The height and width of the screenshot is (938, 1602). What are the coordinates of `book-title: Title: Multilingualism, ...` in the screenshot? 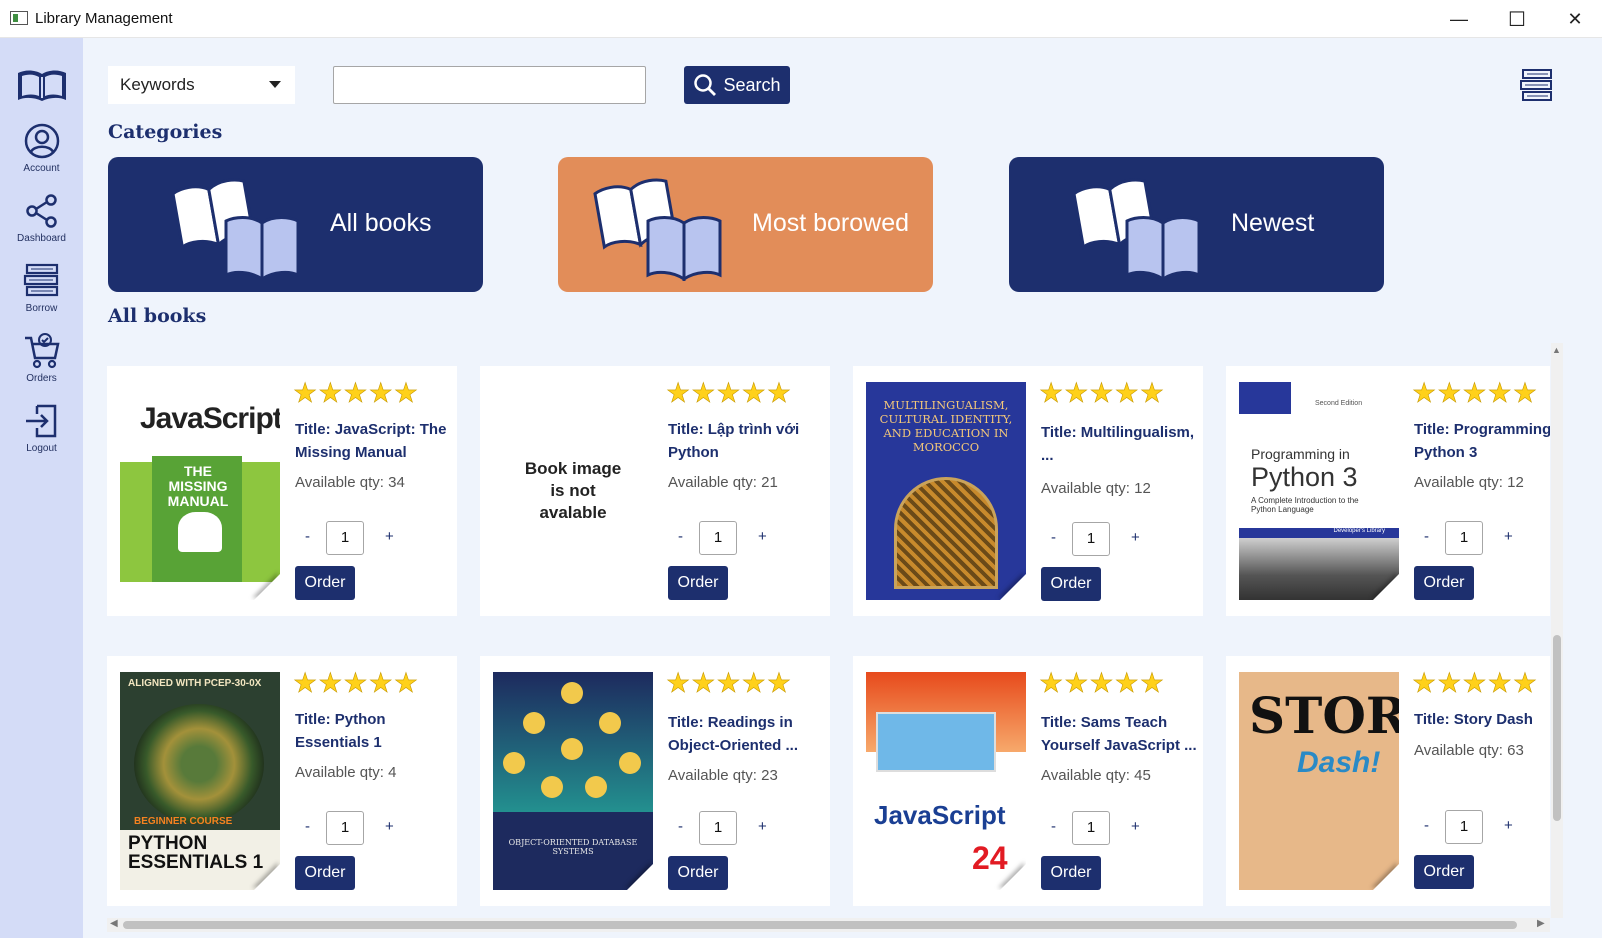 It's located at (1118, 444).